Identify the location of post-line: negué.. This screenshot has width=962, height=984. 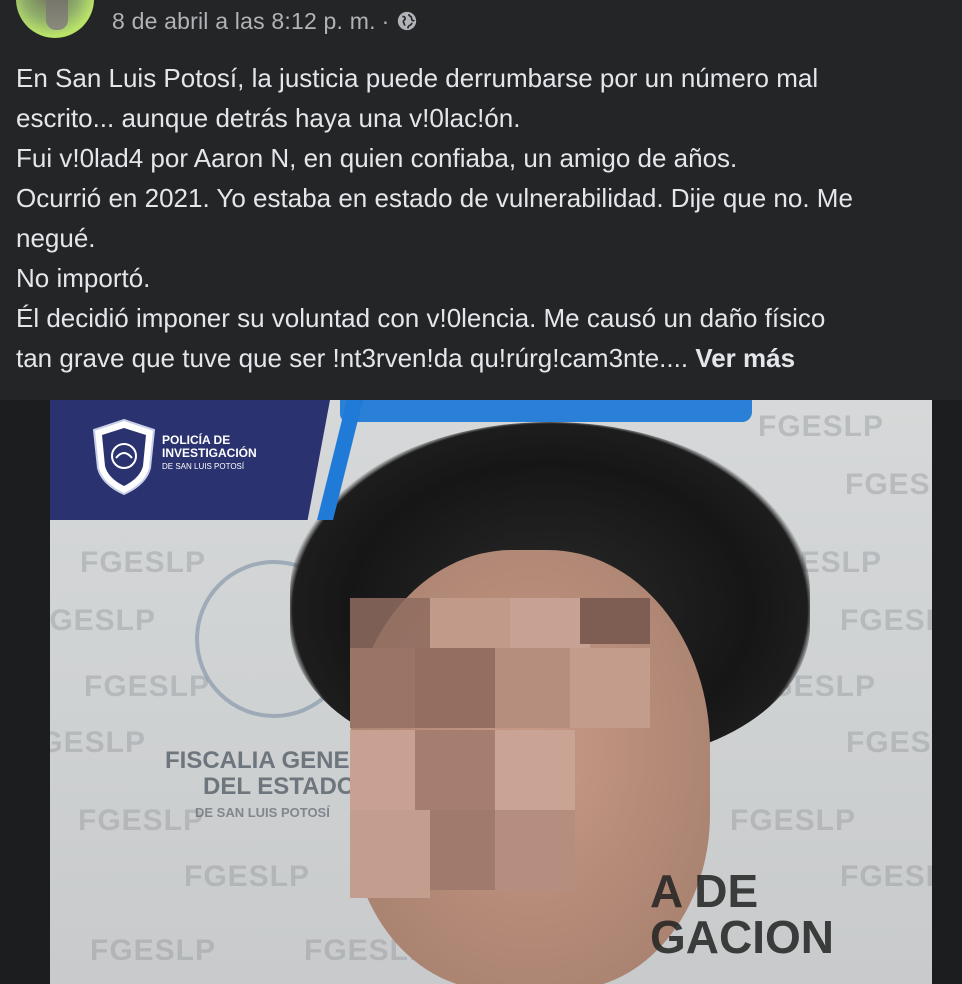
(56, 238).